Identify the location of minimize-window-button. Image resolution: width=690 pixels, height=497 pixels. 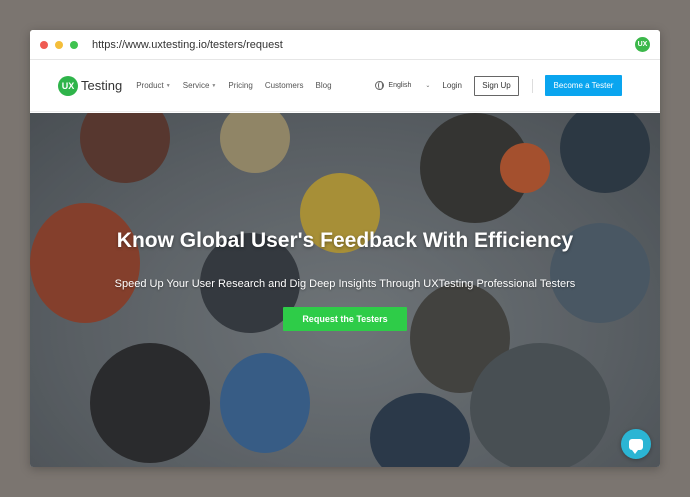
(59, 44).